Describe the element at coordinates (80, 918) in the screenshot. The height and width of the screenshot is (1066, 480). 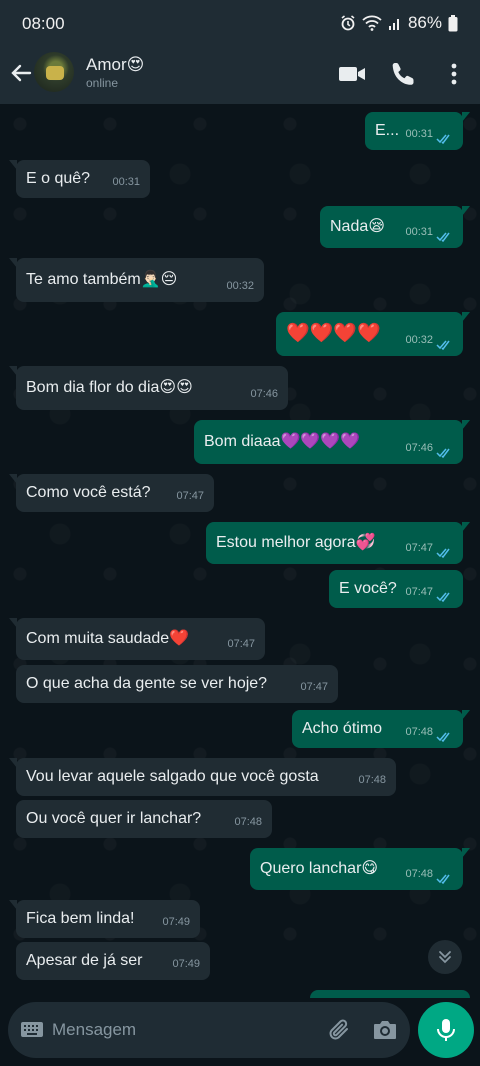
I see `message-text: Fica bem linda!` at that location.